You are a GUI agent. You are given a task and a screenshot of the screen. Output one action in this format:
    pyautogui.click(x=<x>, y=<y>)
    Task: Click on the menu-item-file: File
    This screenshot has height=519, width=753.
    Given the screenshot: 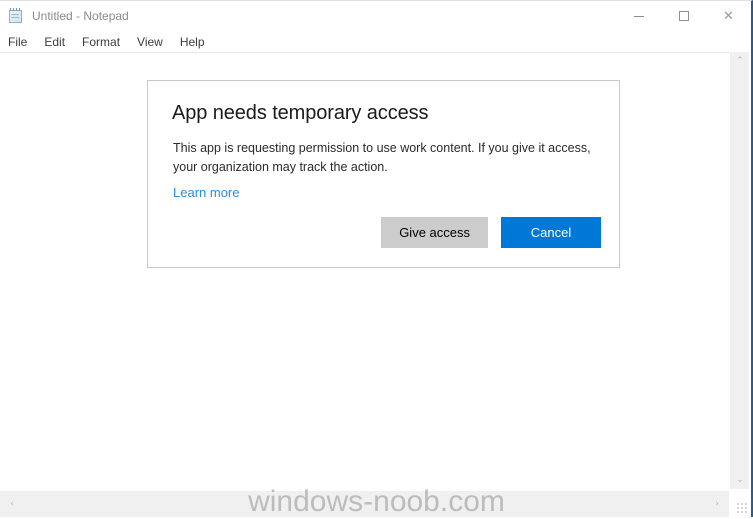 What is the action you would take?
    pyautogui.click(x=21, y=42)
    